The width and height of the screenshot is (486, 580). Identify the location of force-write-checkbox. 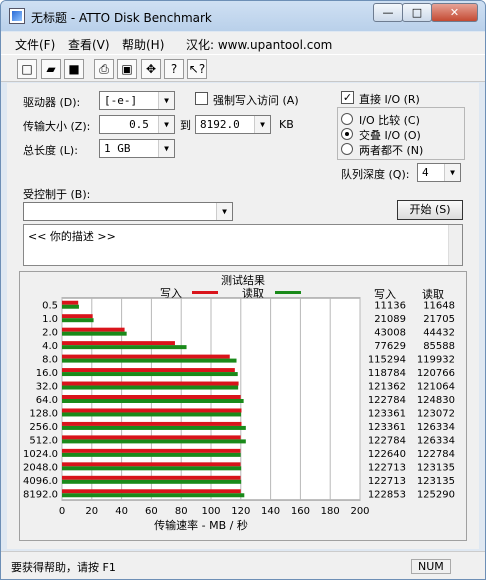
(201, 98).